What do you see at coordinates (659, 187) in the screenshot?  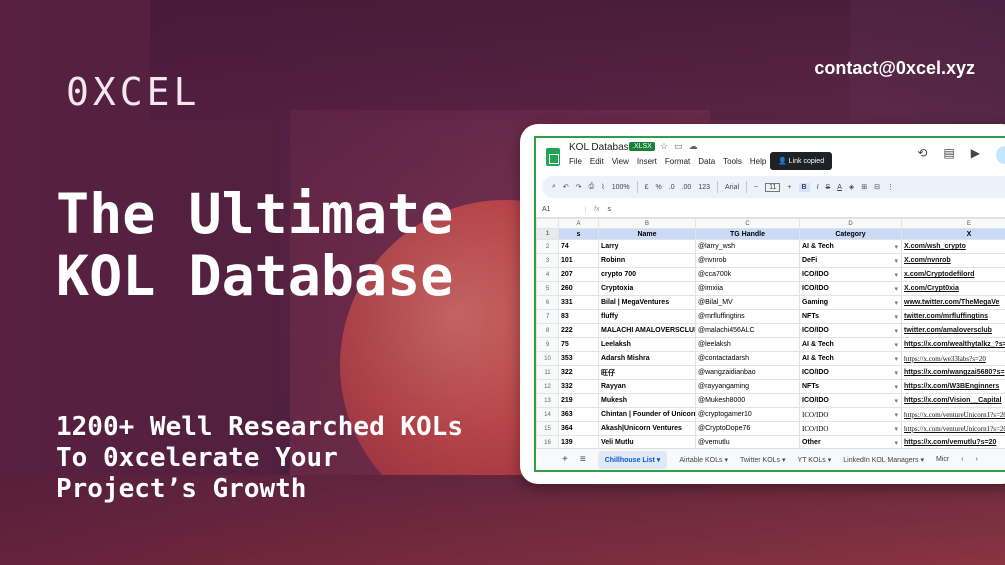 I see `percent-button: %` at bounding box center [659, 187].